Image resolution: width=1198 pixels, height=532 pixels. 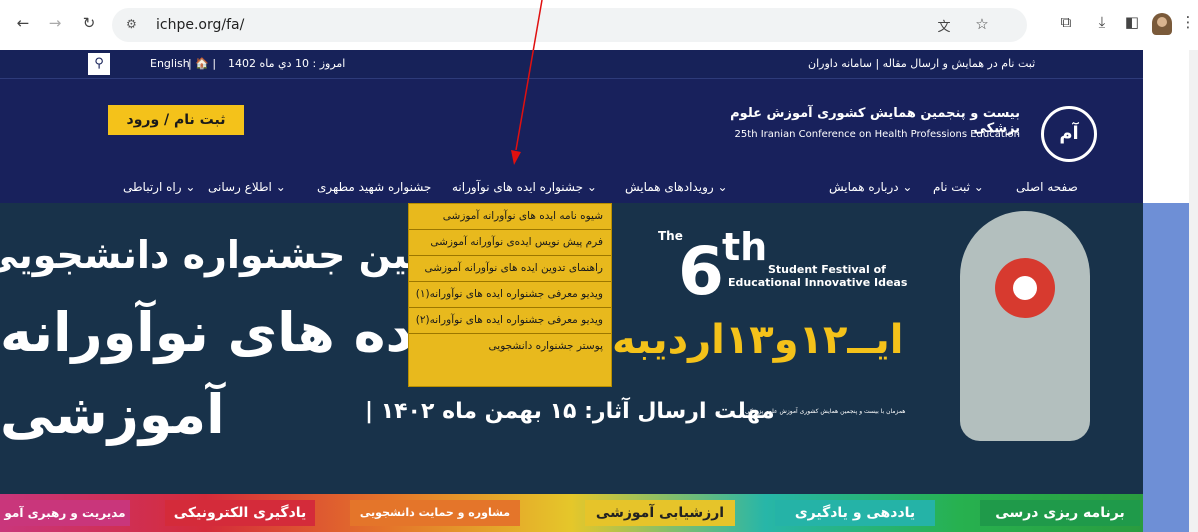 I want to click on browser-toolbar: ← → ↻ ⚙ ichpe.org/fa/ 文 ☆ ⧉ ⤓ ◧ ⋮, so click(x=599, y=25).